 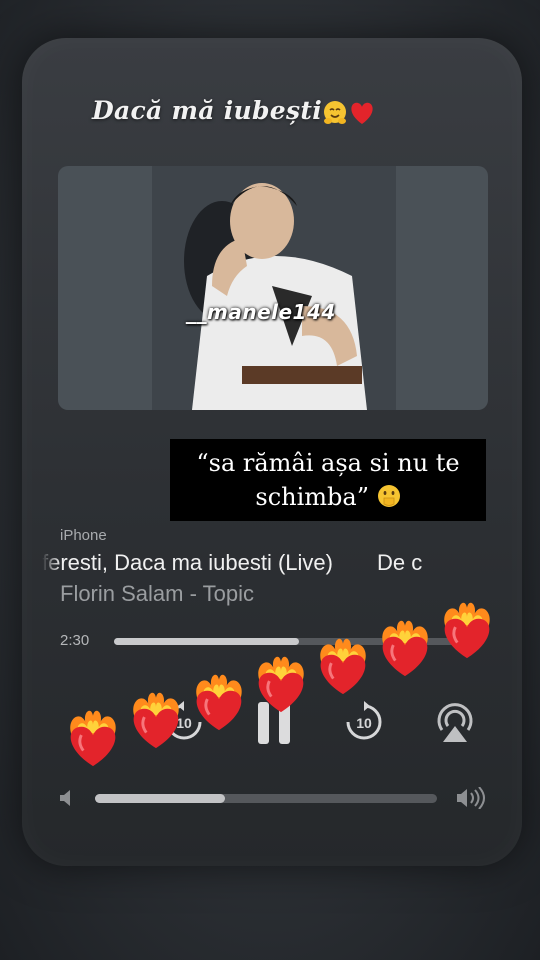 What do you see at coordinates (207, 110) in the screenshot?
I see `caption-text: Dacă mă iubești` at bounding box center [207, 110].